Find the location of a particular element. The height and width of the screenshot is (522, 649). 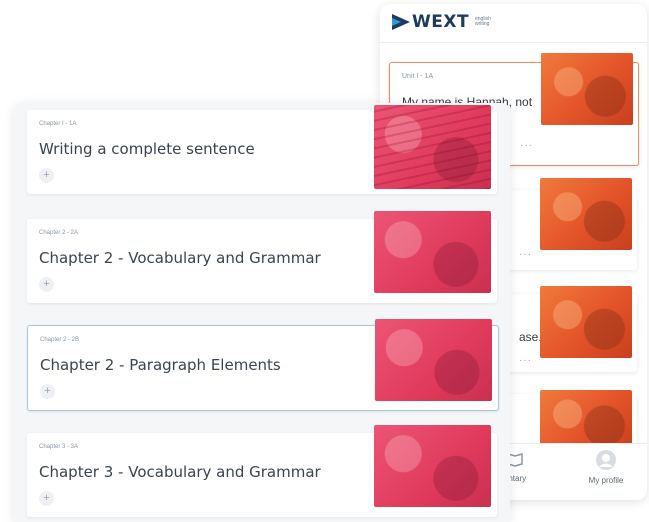

unit-title: ase. is located at coordinates (530, 337).